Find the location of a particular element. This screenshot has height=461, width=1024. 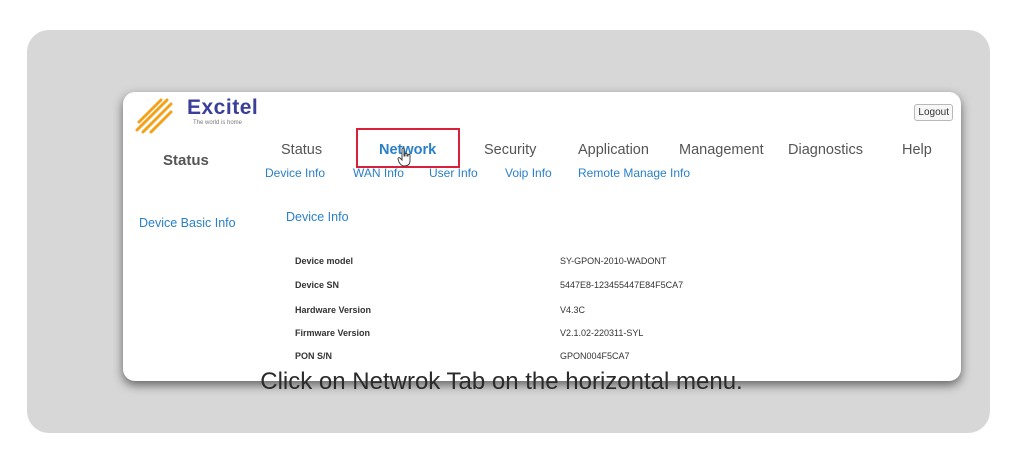

submenu-remote-manage-info: Remote Manage Info is located at coordinates (634, 173).